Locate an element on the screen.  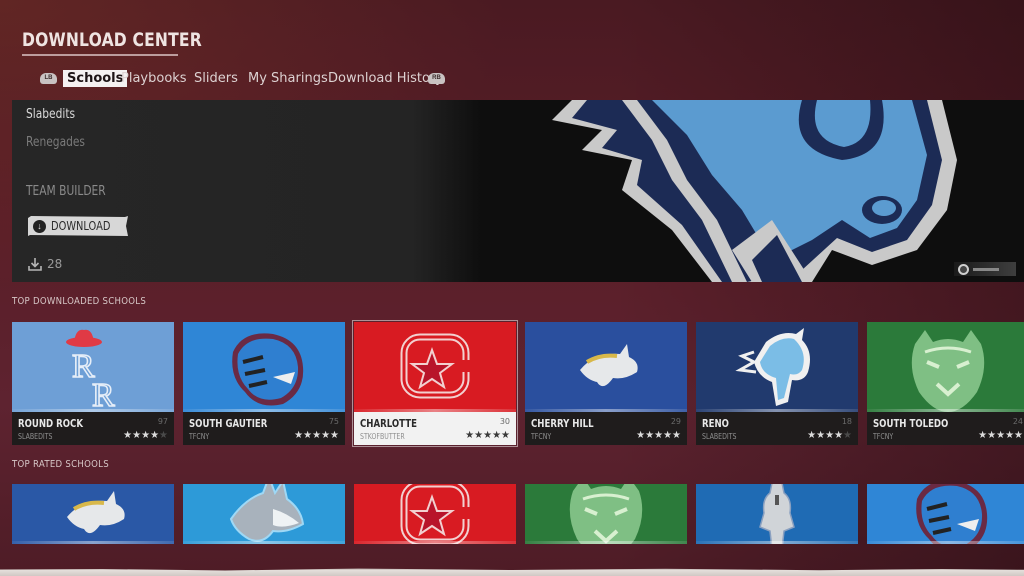
download-count: 97 is located at coordinates (162, 421).